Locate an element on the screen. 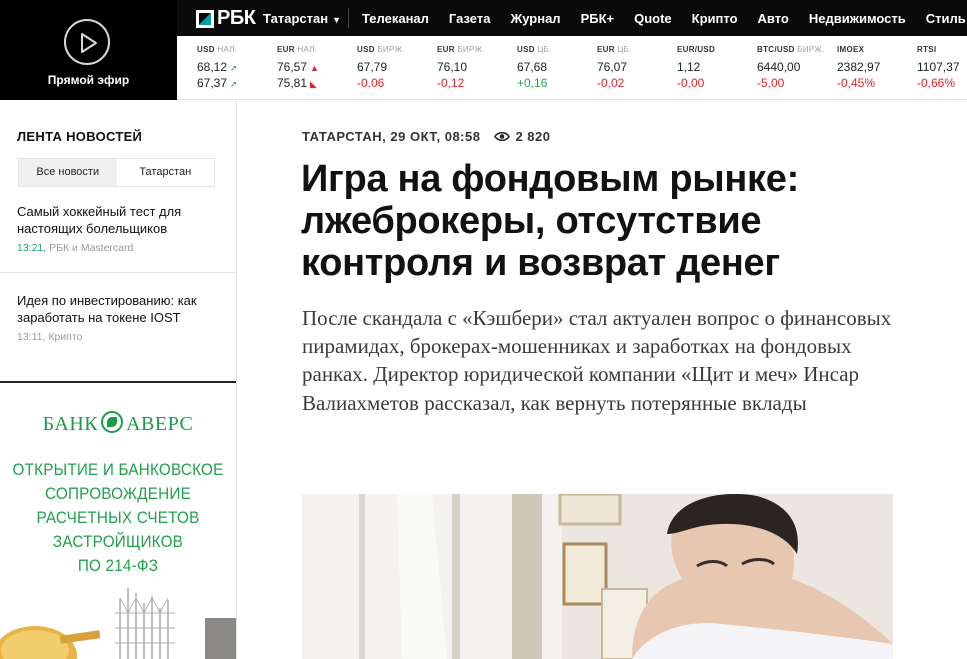 The height and width of the screenshot is (659, 967). bank-logo-left: БАНК is located at coordinates (70, 424).